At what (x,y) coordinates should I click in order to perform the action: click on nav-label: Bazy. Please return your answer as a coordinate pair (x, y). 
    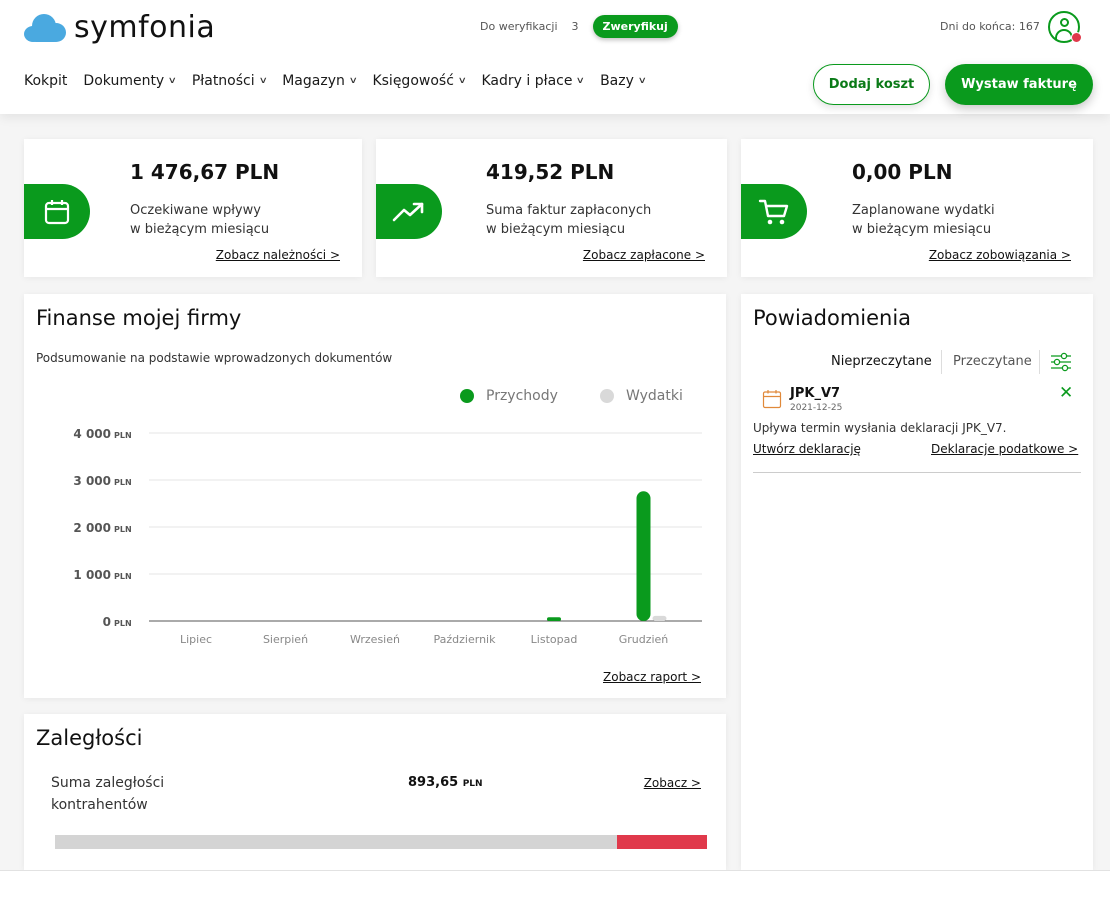
    Looking at the image, I should click on (617, 81).